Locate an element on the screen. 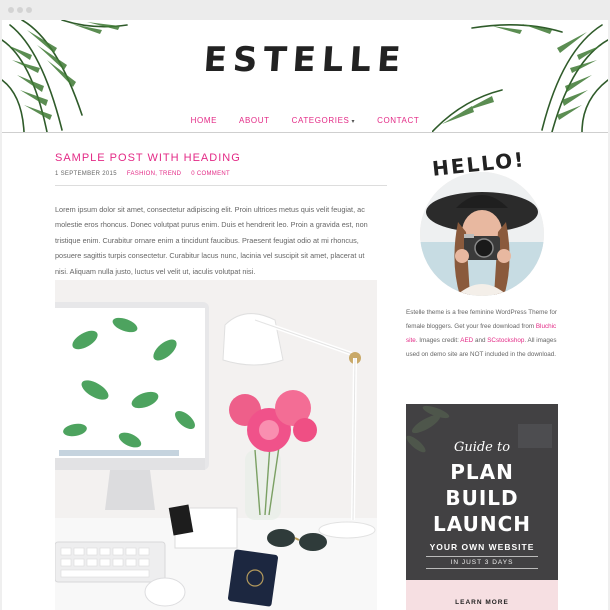  aed-link: AED is located at coordinates (466, 340).